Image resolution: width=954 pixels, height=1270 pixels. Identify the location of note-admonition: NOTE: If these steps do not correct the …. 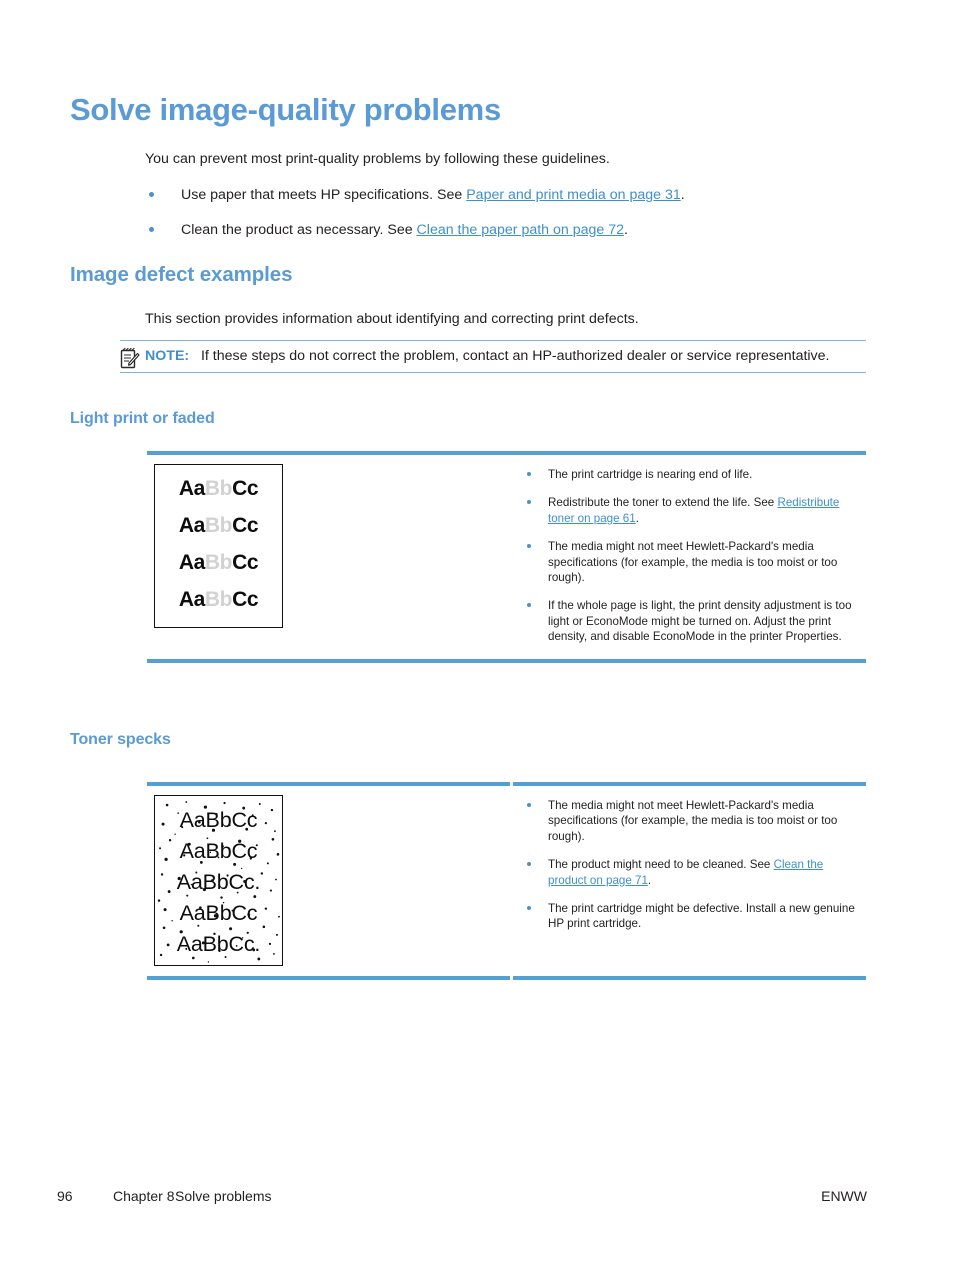
(493, 356).